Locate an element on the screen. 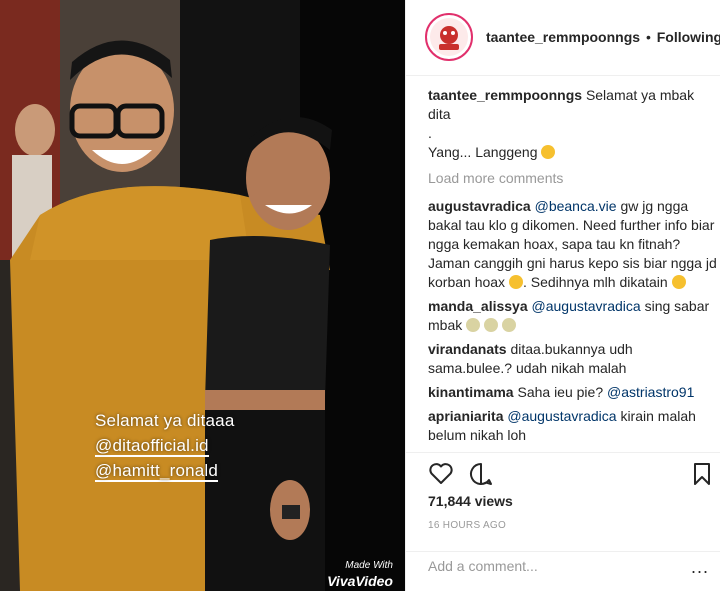  comment-username-link: aprianiarita is located at coordinates (465, 416).